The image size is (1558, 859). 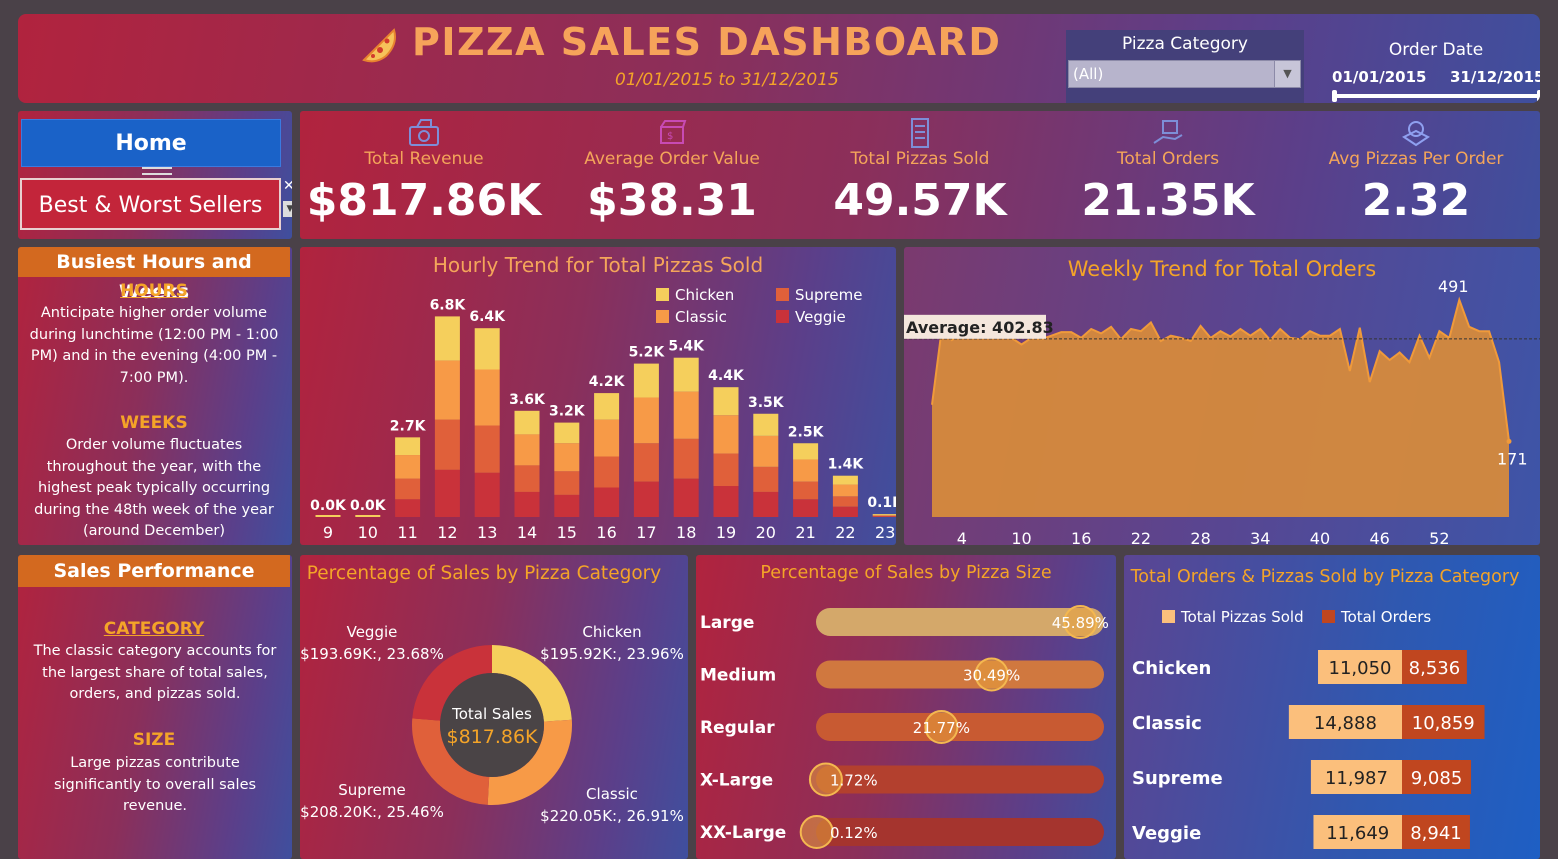 What do you see at coordinates (154, 275) in the screenshot?
I see `busiest-title: Busiest Hours and Weeks` at bounding box center [154, 275].